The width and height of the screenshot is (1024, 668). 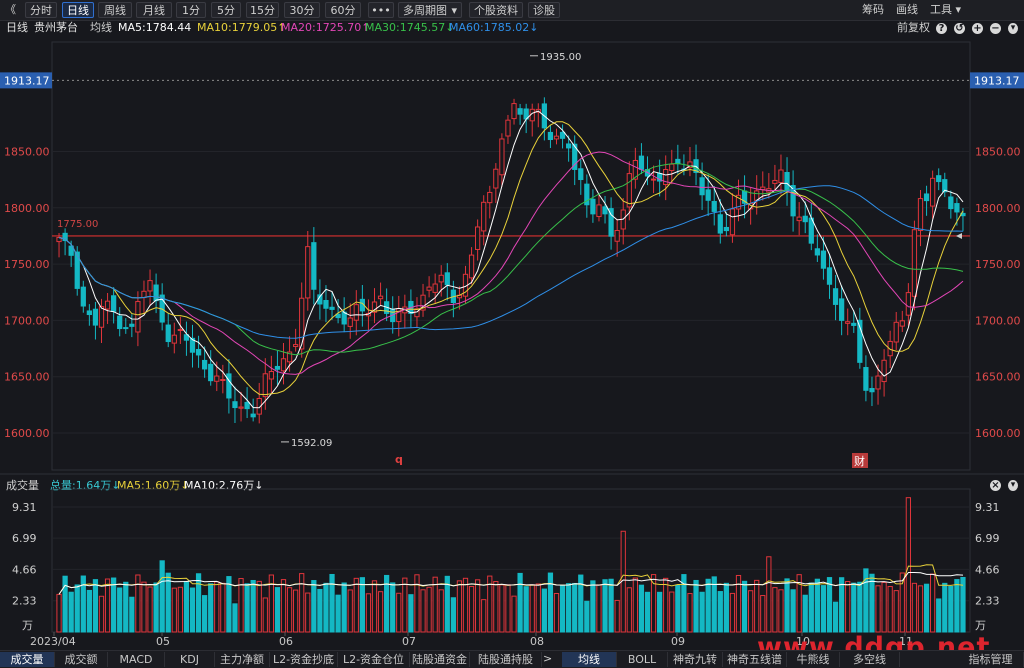 I want to click on indicator-tab: 主力净额, so click(x=242, y=659).